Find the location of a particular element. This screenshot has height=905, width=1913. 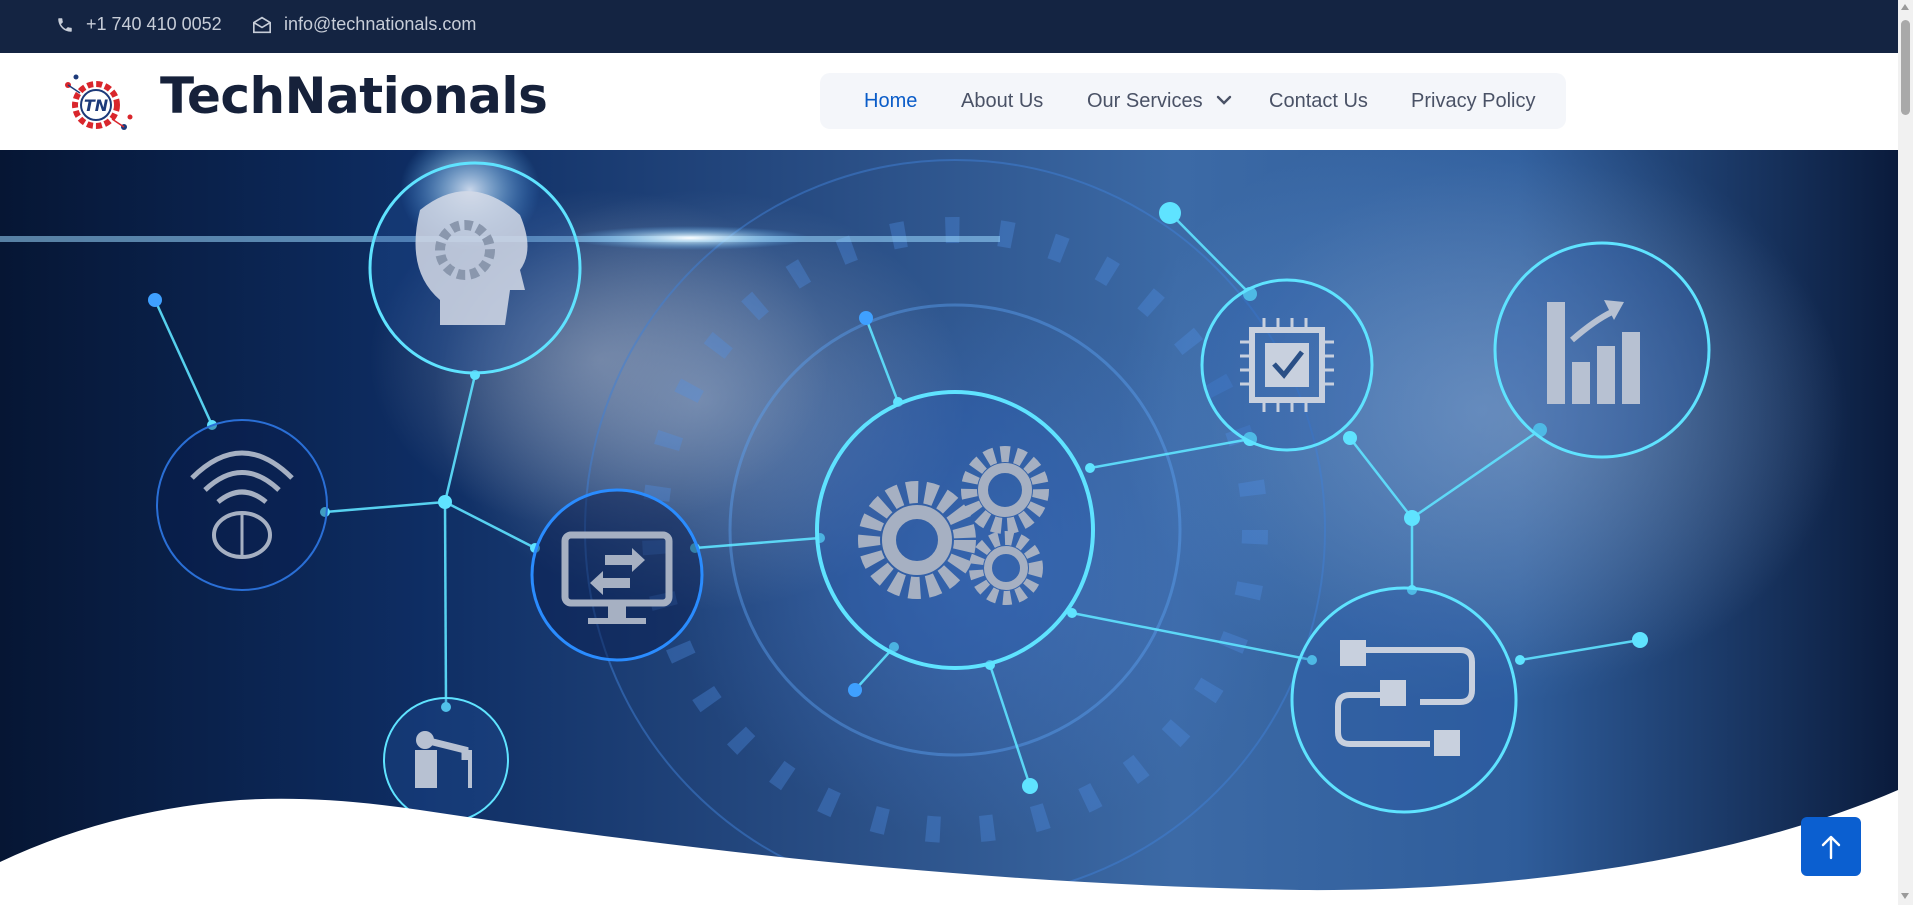

email-address: info@technationals.com is located at coordinates (380, 24).